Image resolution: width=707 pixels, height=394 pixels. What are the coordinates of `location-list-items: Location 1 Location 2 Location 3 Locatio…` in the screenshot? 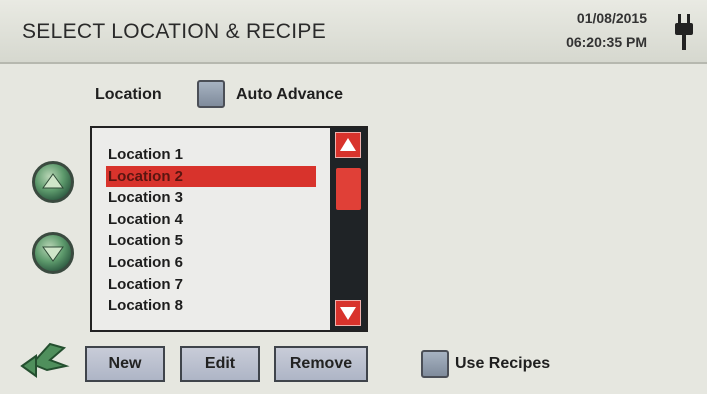 It's located at (211, 230).